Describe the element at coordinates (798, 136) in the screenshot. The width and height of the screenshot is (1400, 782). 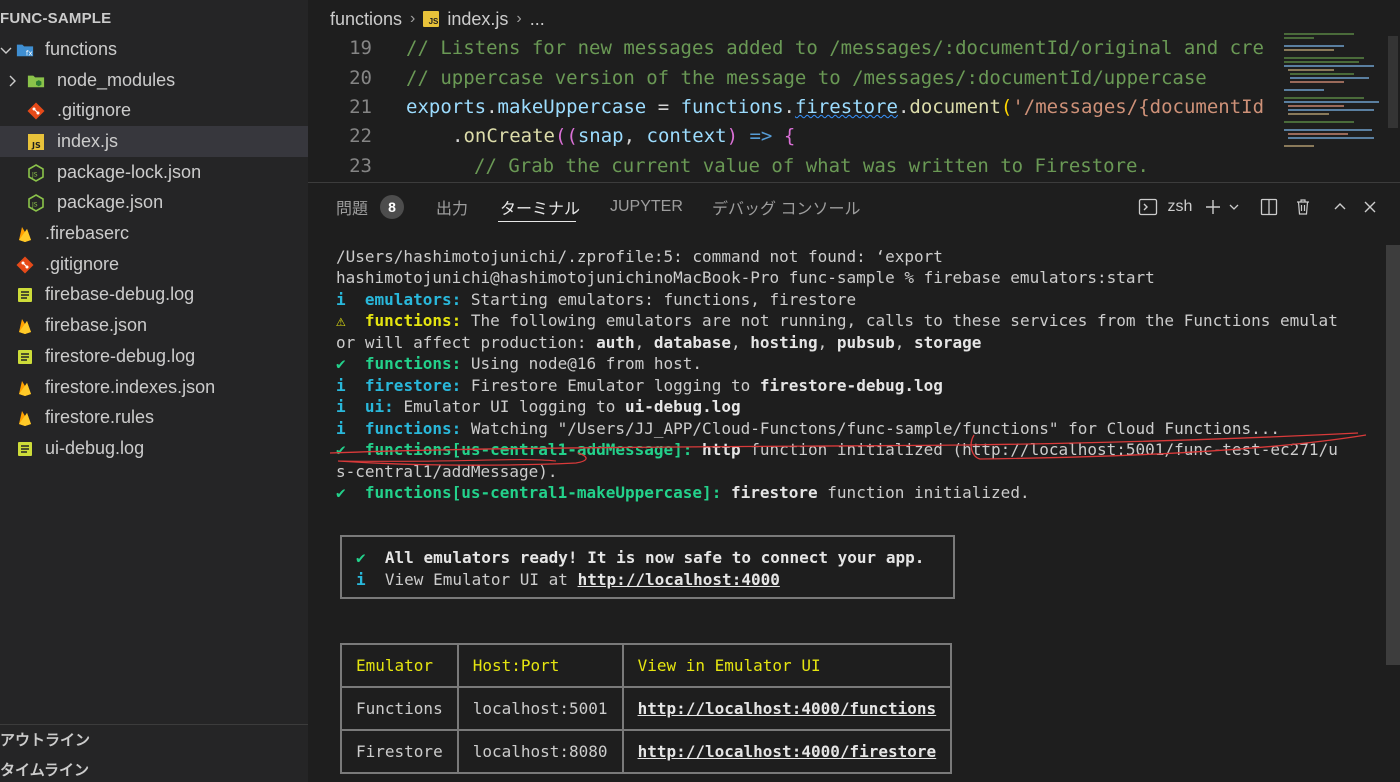
I see `code-line: 22 .onCreate((snap, context) => {` at that location.